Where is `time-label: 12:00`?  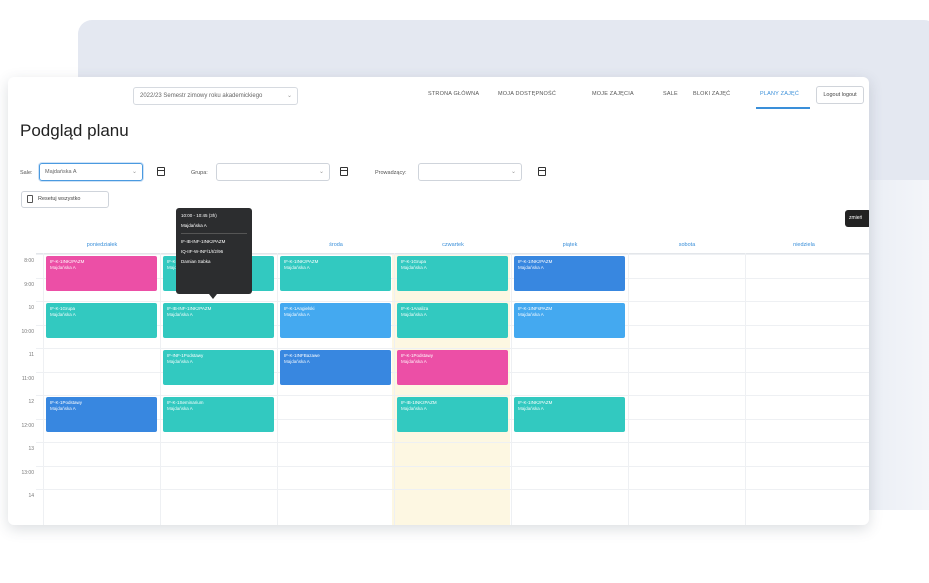
time-label: 12:00 is located at coordinates (27, 425).